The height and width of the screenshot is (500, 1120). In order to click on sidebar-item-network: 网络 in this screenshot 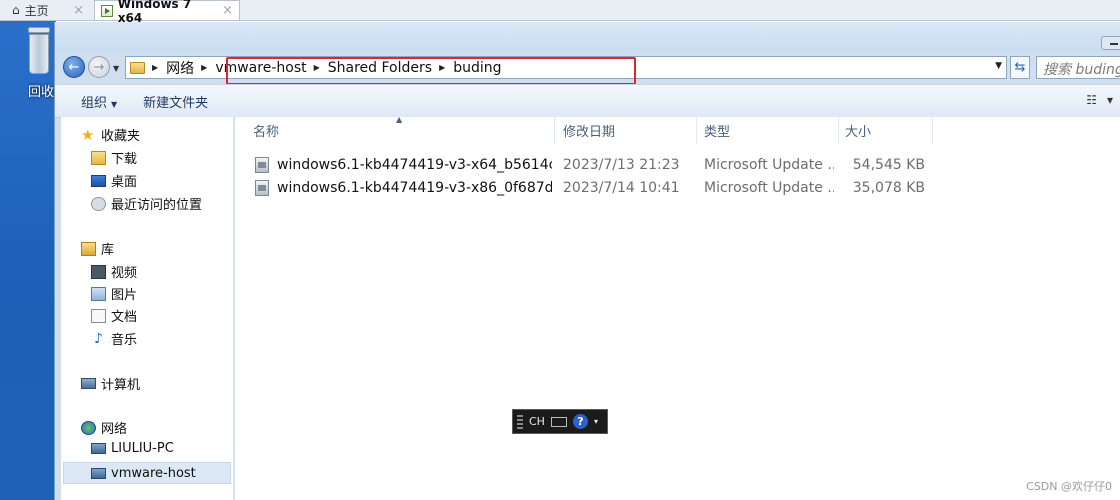, I will do `click(104, 427)`.